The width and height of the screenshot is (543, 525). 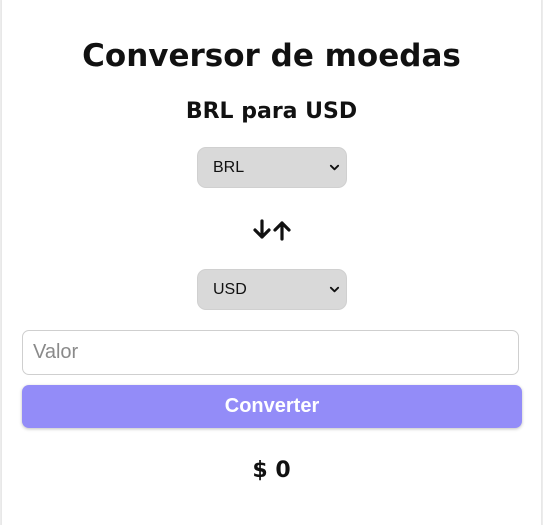 What do you see at coordinates (272, 167) in the screenshot?
I see `from-currency-select: BRL` at bounding box center [272, 167].